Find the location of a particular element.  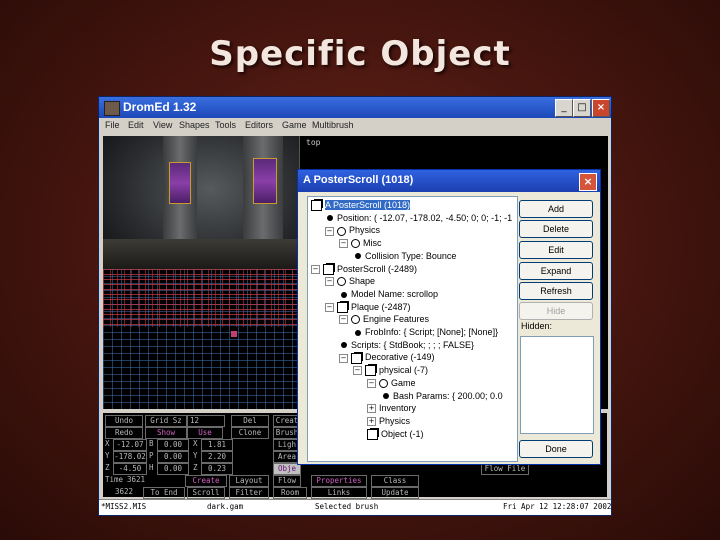

tree-row: Scripts: { StdBook; ; ; ; FALSE} is located at coordinates (406, 345).